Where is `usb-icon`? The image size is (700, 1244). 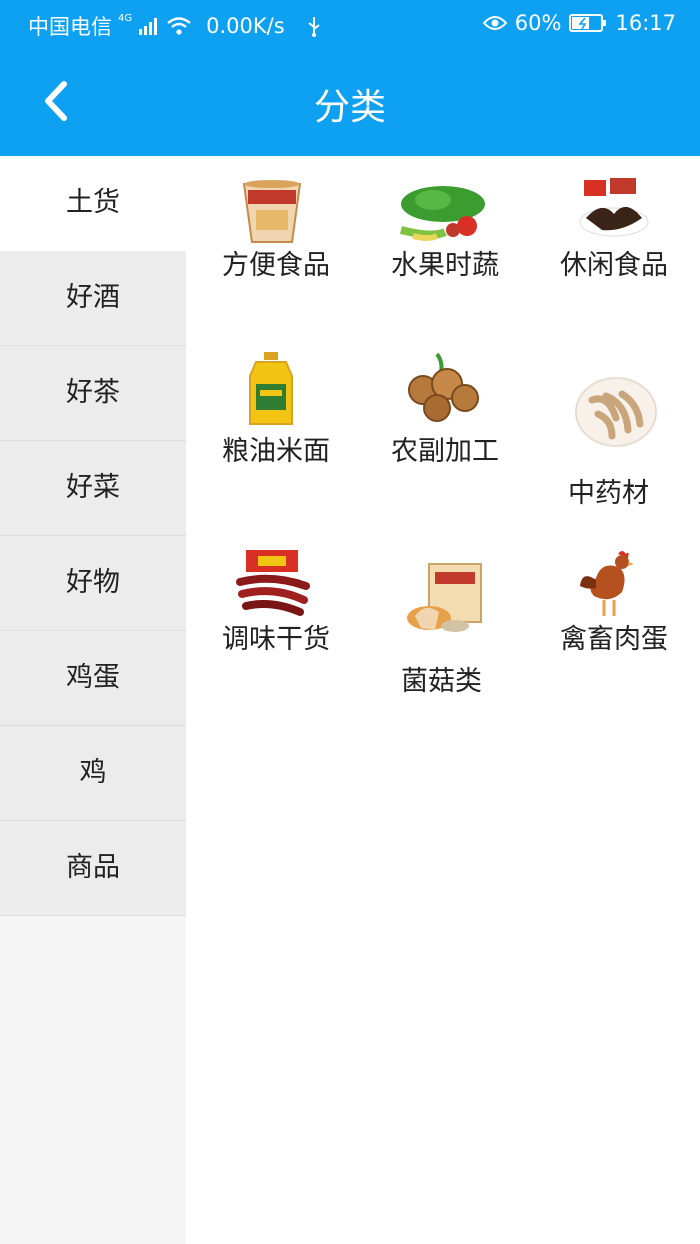 usb-icon is located at coordinates (314, 27).